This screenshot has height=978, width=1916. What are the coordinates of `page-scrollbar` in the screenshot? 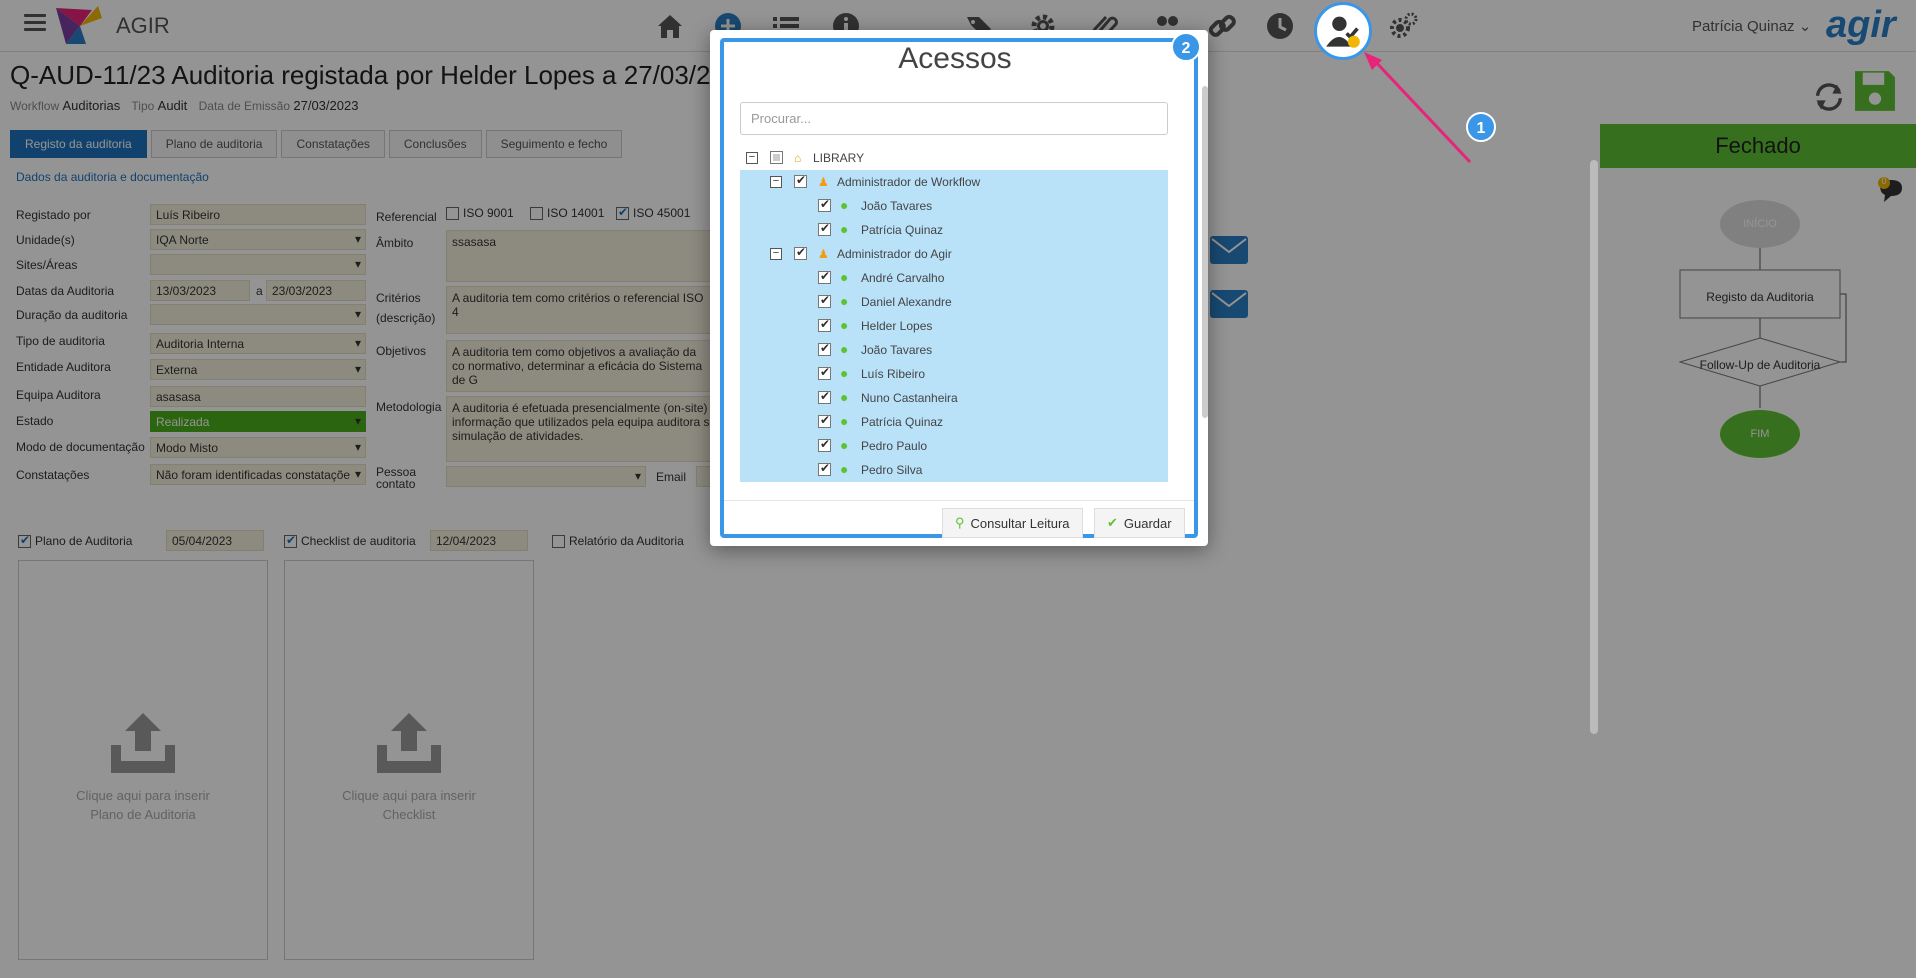 It's located at (1594, 447).